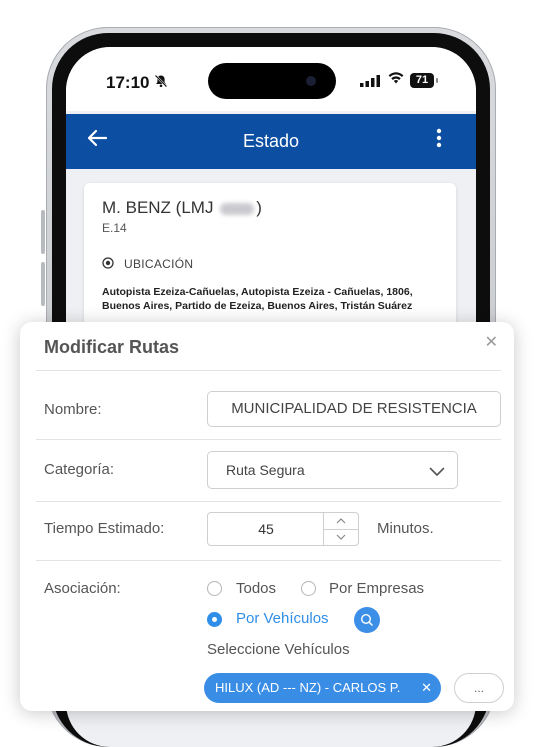  Describe the element at coordinates (108, 262) in the screenshot. I see `location-pin-icon` at that location.